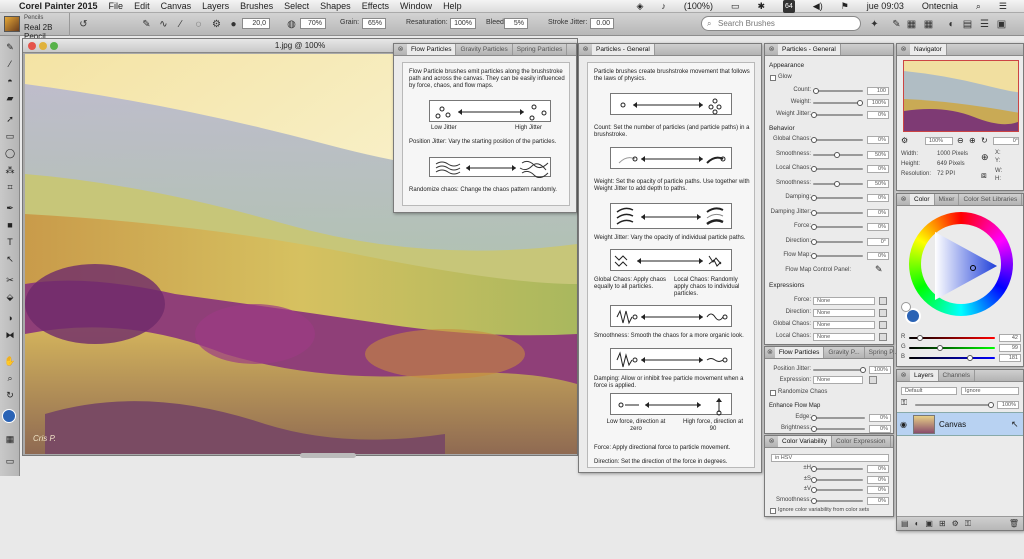 The width and height of the screenshot is (1024, 559). I want to click on volume-icon: ◀), so click(818, 6).